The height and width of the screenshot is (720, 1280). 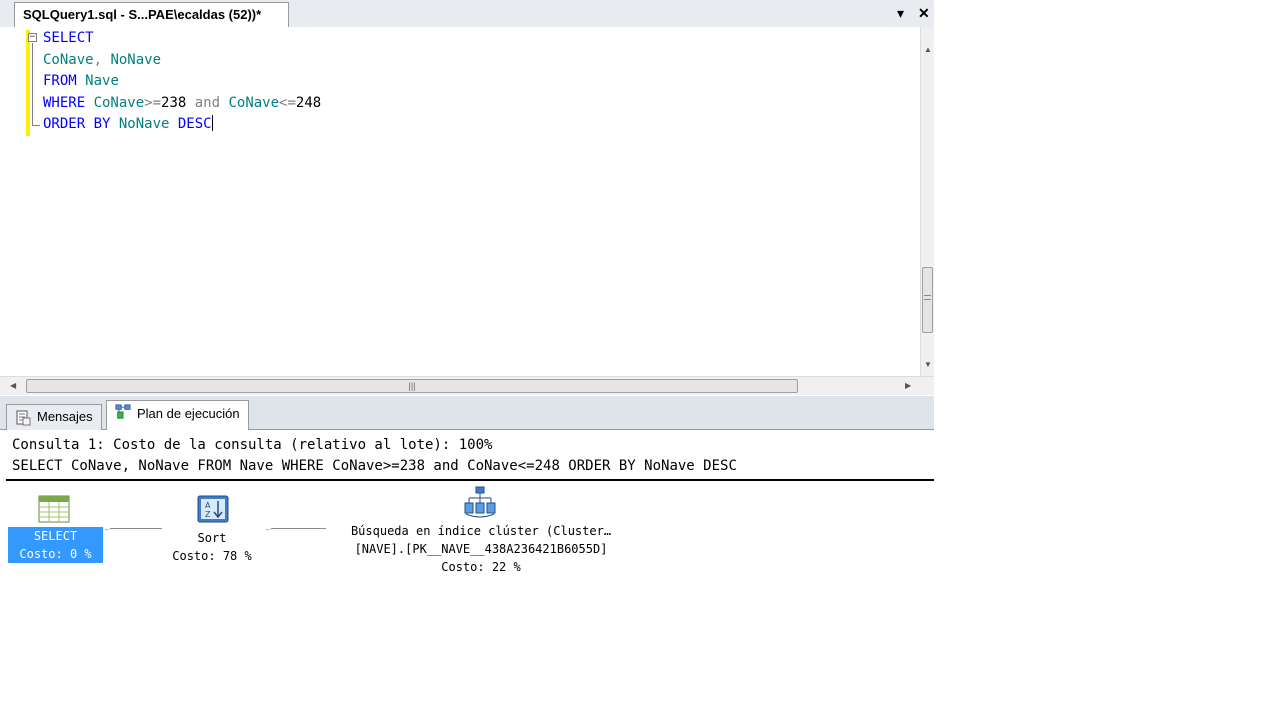 I want to click on results-tab-strip: Mensajes Plan de ejecución, so click(x=467, y=413).